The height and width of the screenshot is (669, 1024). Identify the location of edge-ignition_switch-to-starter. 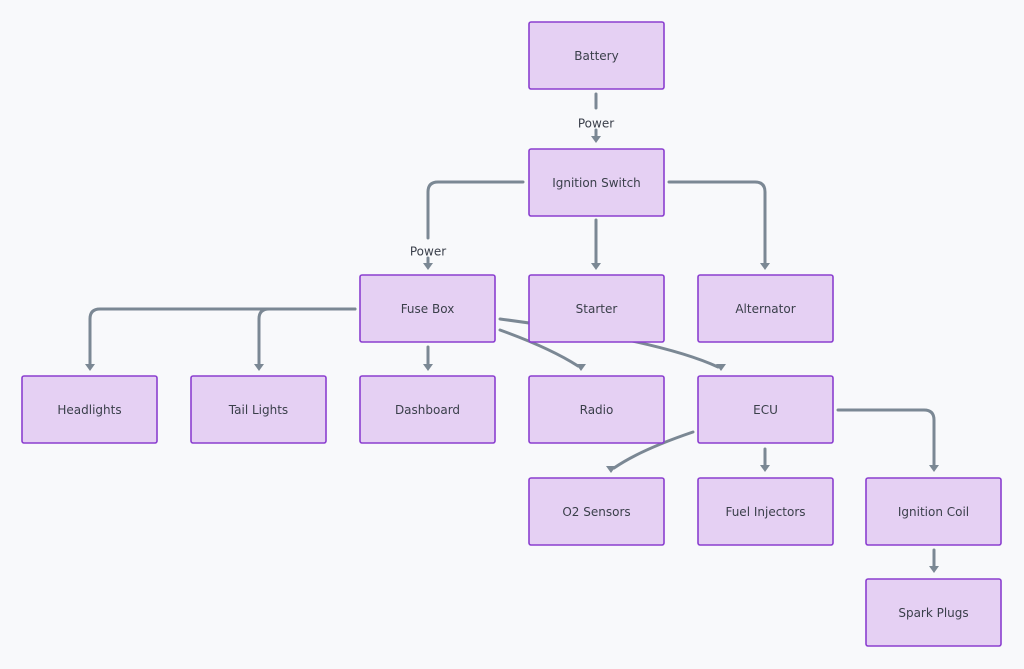
(596, 244).